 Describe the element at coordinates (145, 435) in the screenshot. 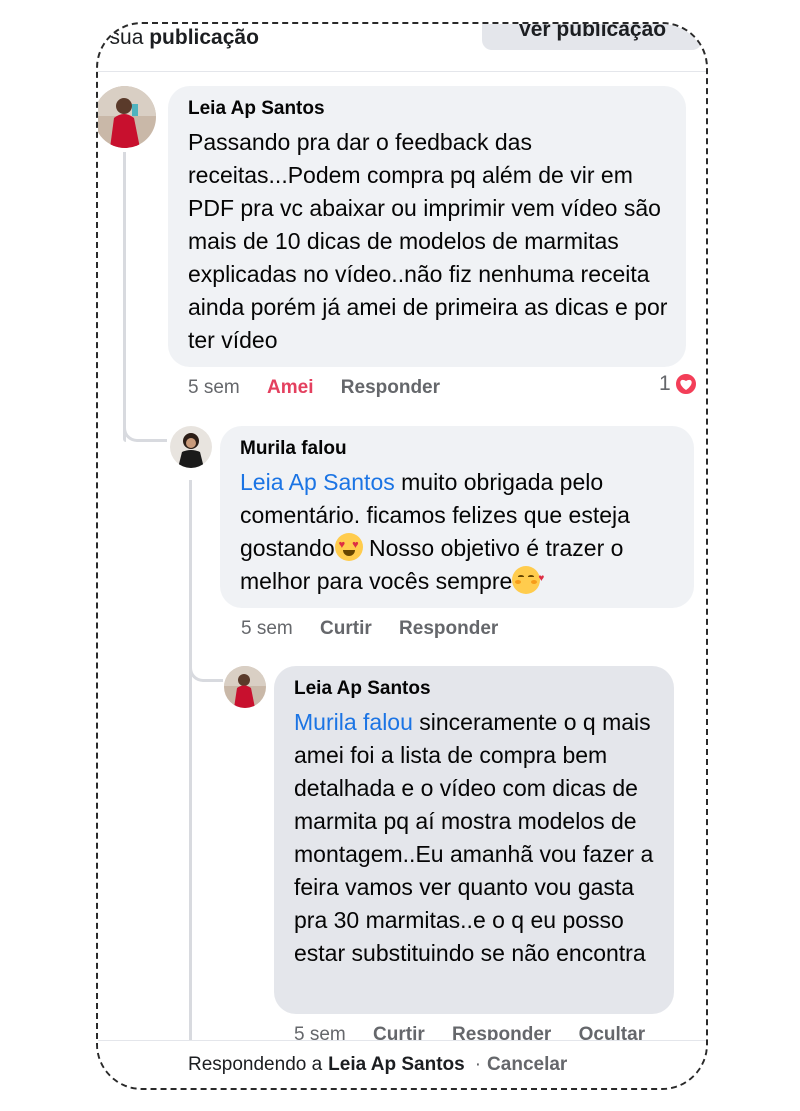

I see `thread-line-main-branch` at that location.